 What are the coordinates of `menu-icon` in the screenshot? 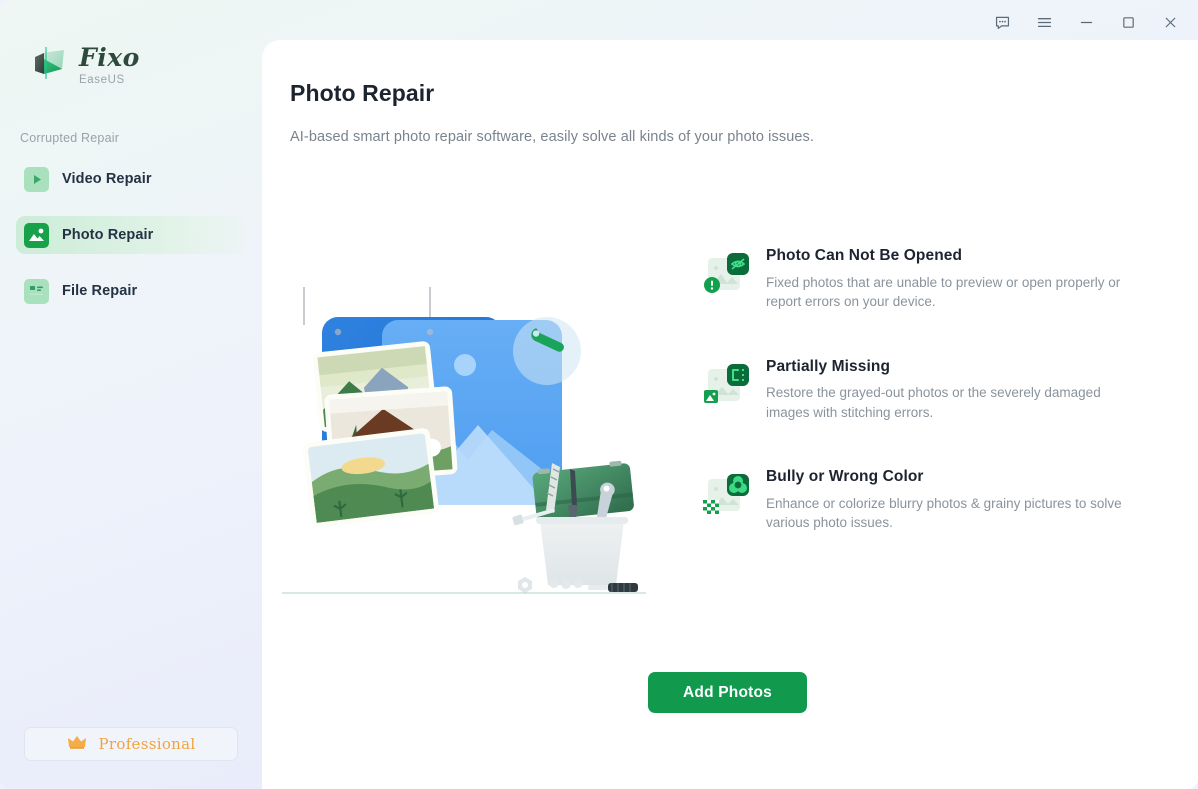 It's located at (1044, 22).